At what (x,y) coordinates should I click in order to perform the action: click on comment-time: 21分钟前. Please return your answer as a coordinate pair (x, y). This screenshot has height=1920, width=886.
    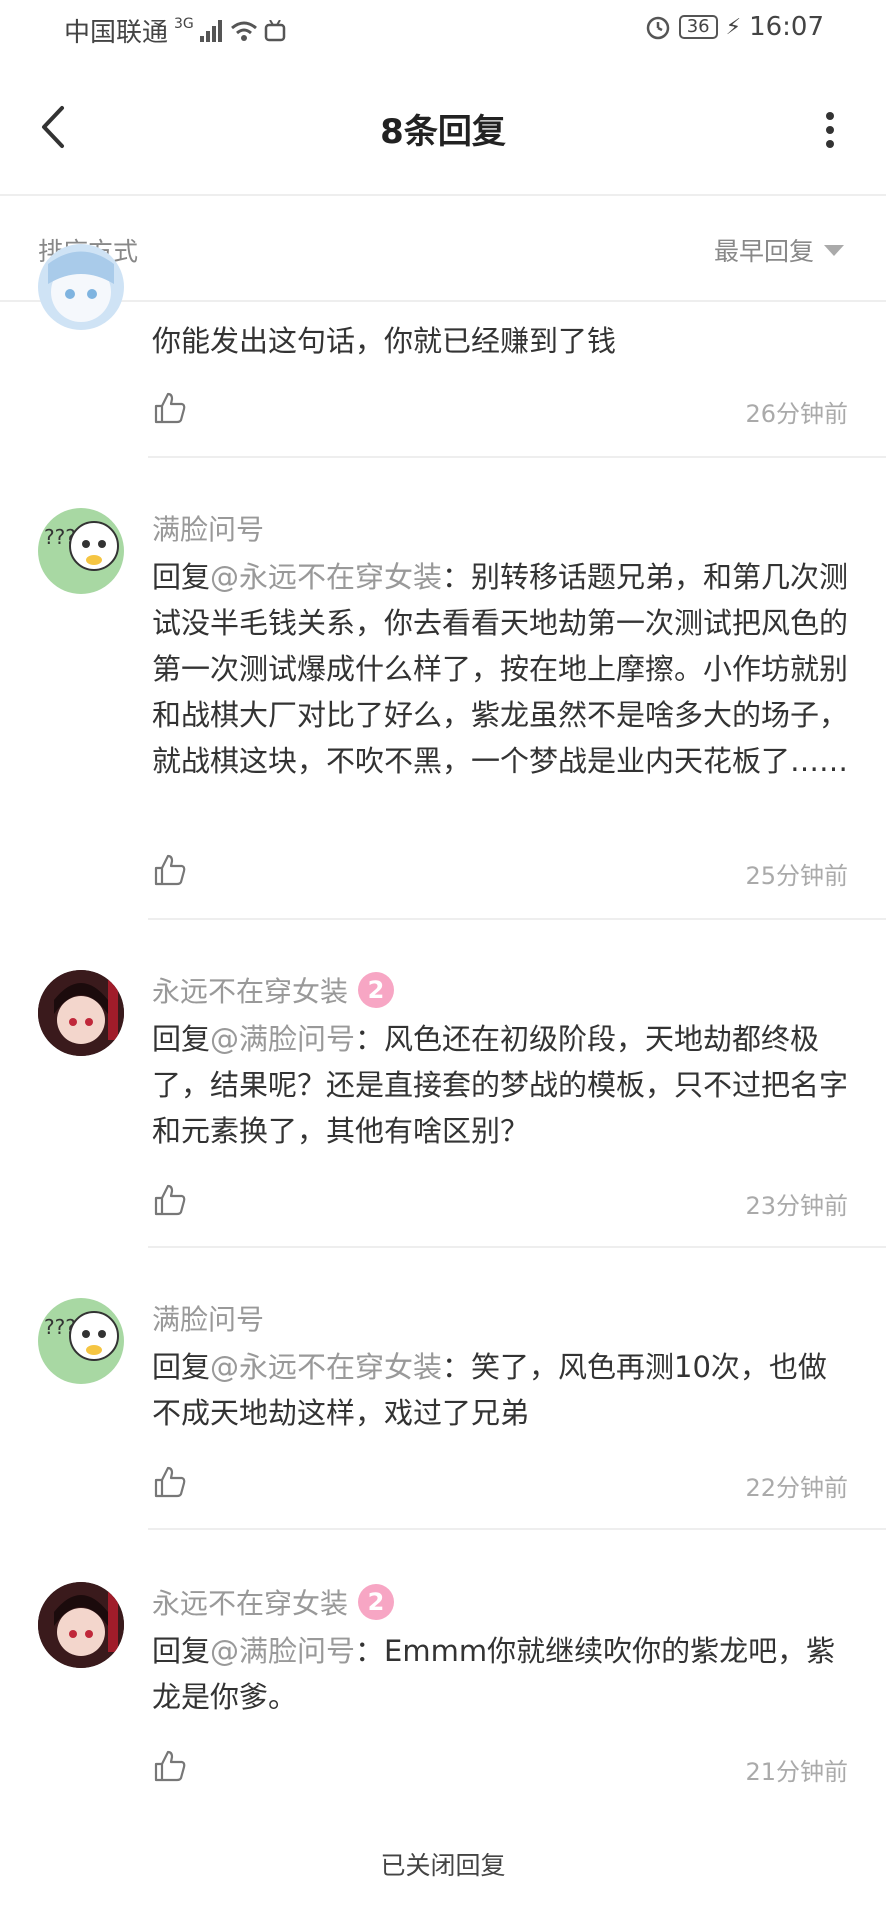
    Looking at the image, I should click on (796, 1772).